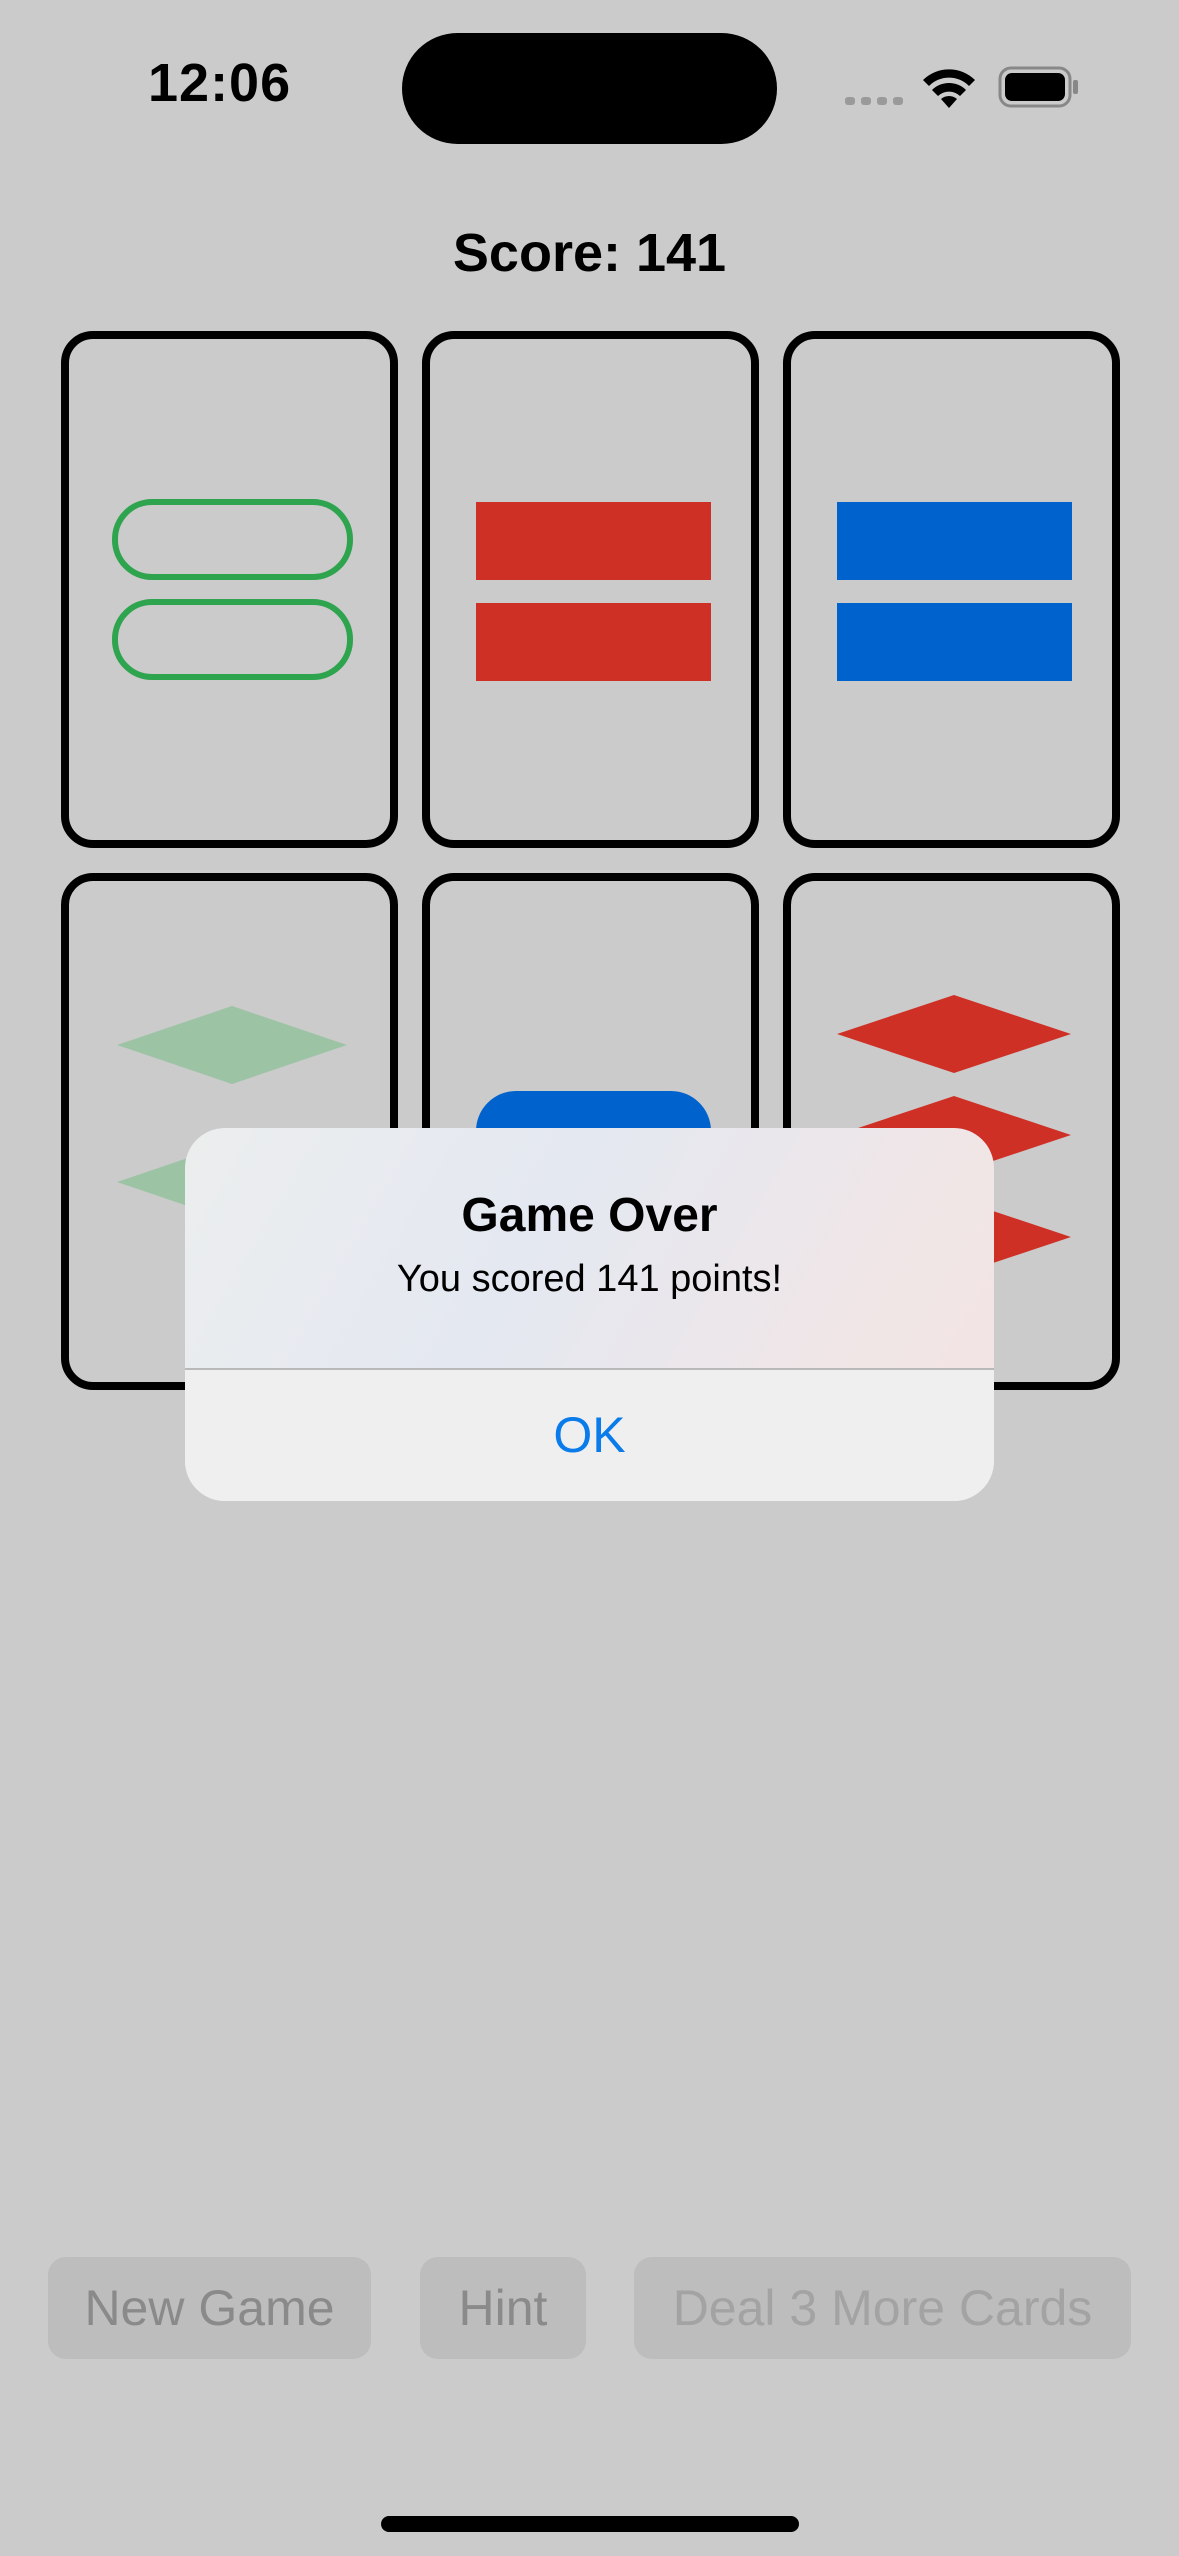 The width and height of the screenshot is (1179, 2556). What do you see at coordinates (589, 1279) in the screenshot?
I see `alert-message: You scored 141 points!` at bounding box center [589, 1279].